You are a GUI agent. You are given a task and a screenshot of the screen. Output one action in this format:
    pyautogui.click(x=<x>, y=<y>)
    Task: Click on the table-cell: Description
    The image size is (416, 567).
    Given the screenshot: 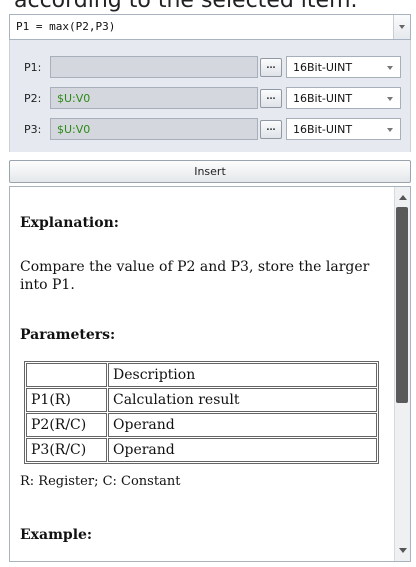 What is the action you would take?
    pyautogui.click(x=242, y=375)
    